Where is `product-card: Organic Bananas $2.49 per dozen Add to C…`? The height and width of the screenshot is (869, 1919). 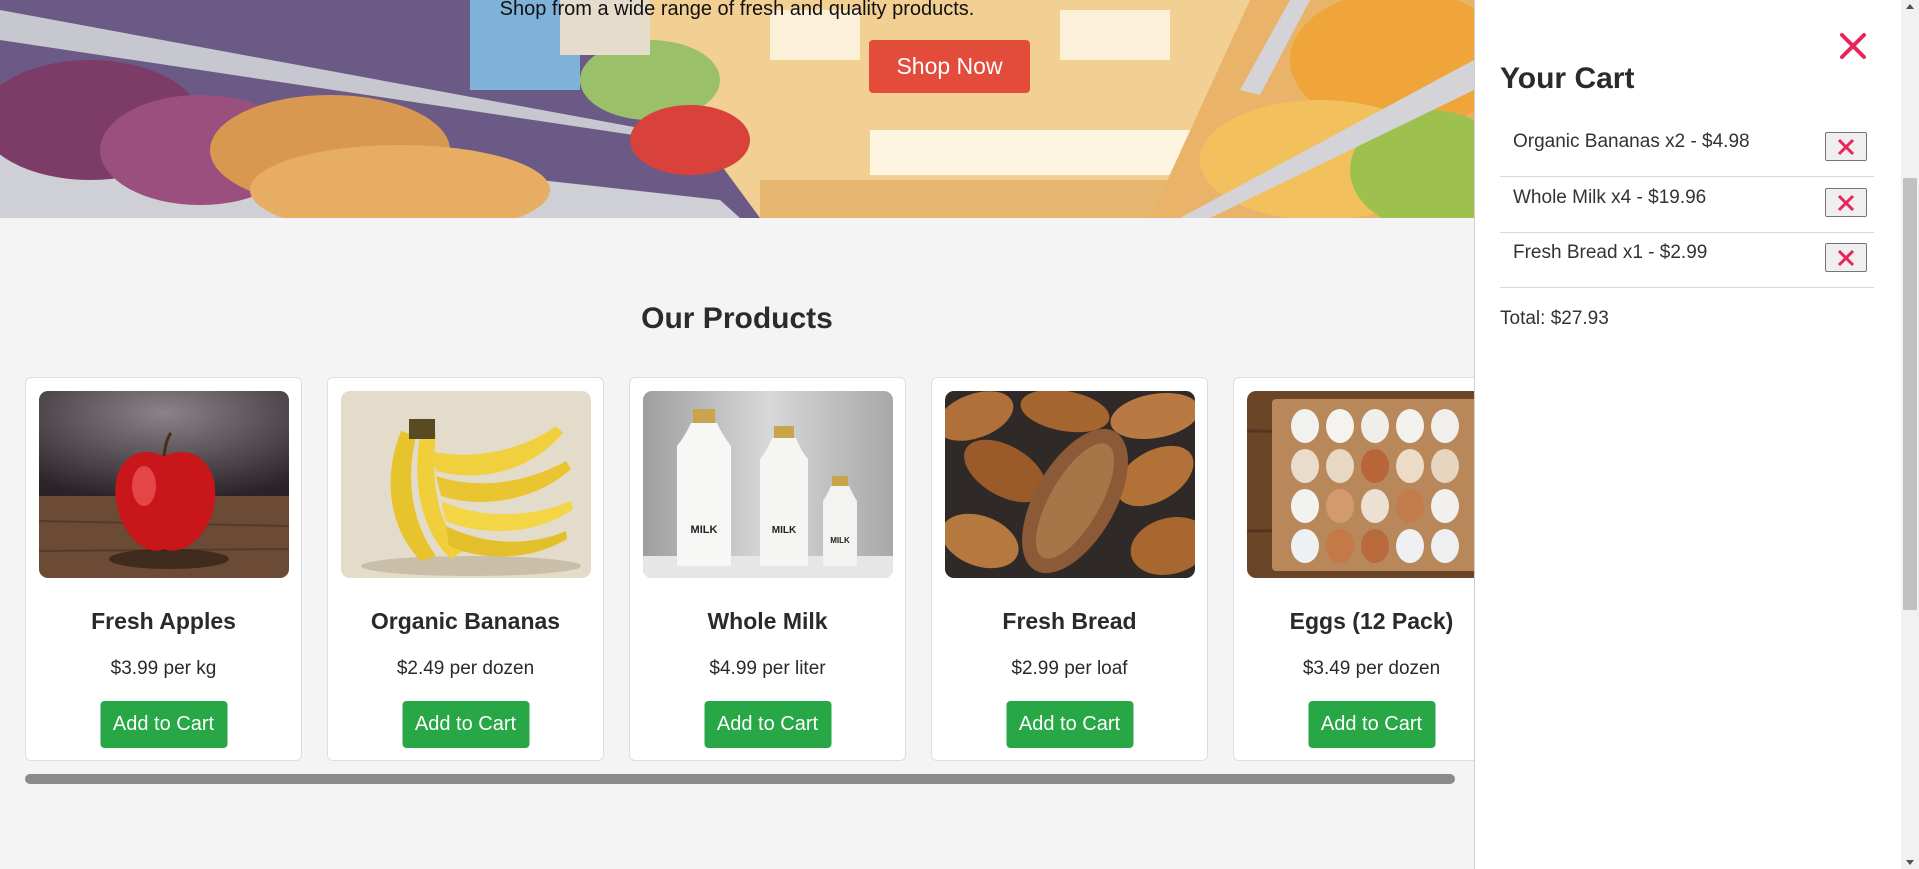
product-card: Organic Bananas $2.49 per dozen Add to C… is located at coordinates (465, 569).